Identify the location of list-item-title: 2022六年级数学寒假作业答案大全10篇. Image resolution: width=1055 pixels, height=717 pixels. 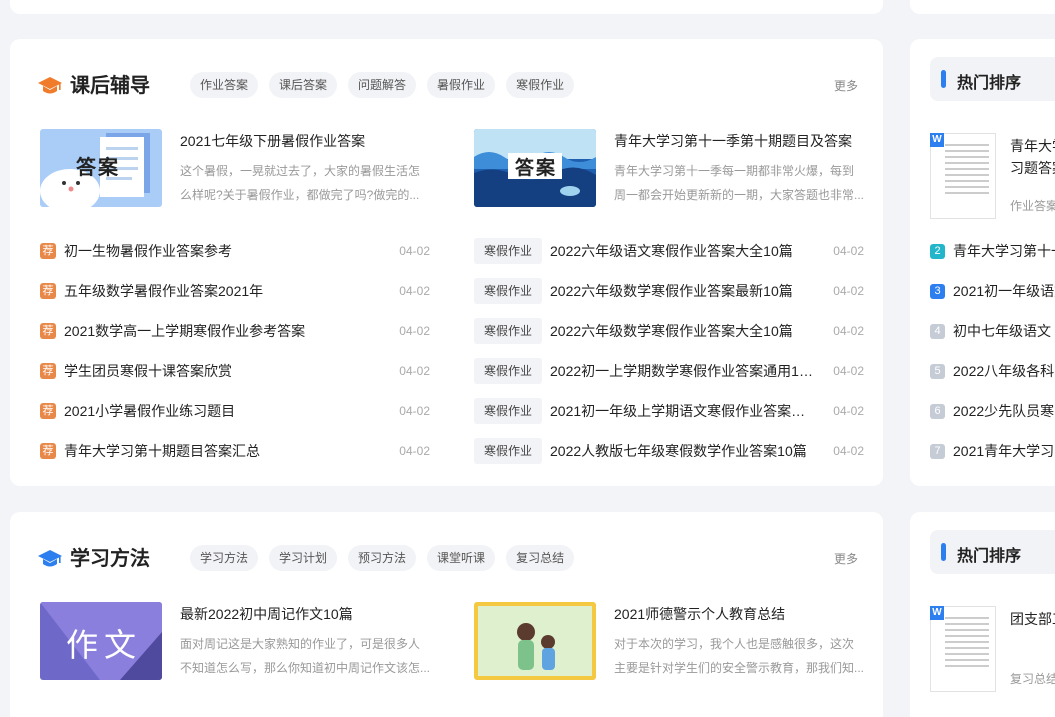
(671, 331).